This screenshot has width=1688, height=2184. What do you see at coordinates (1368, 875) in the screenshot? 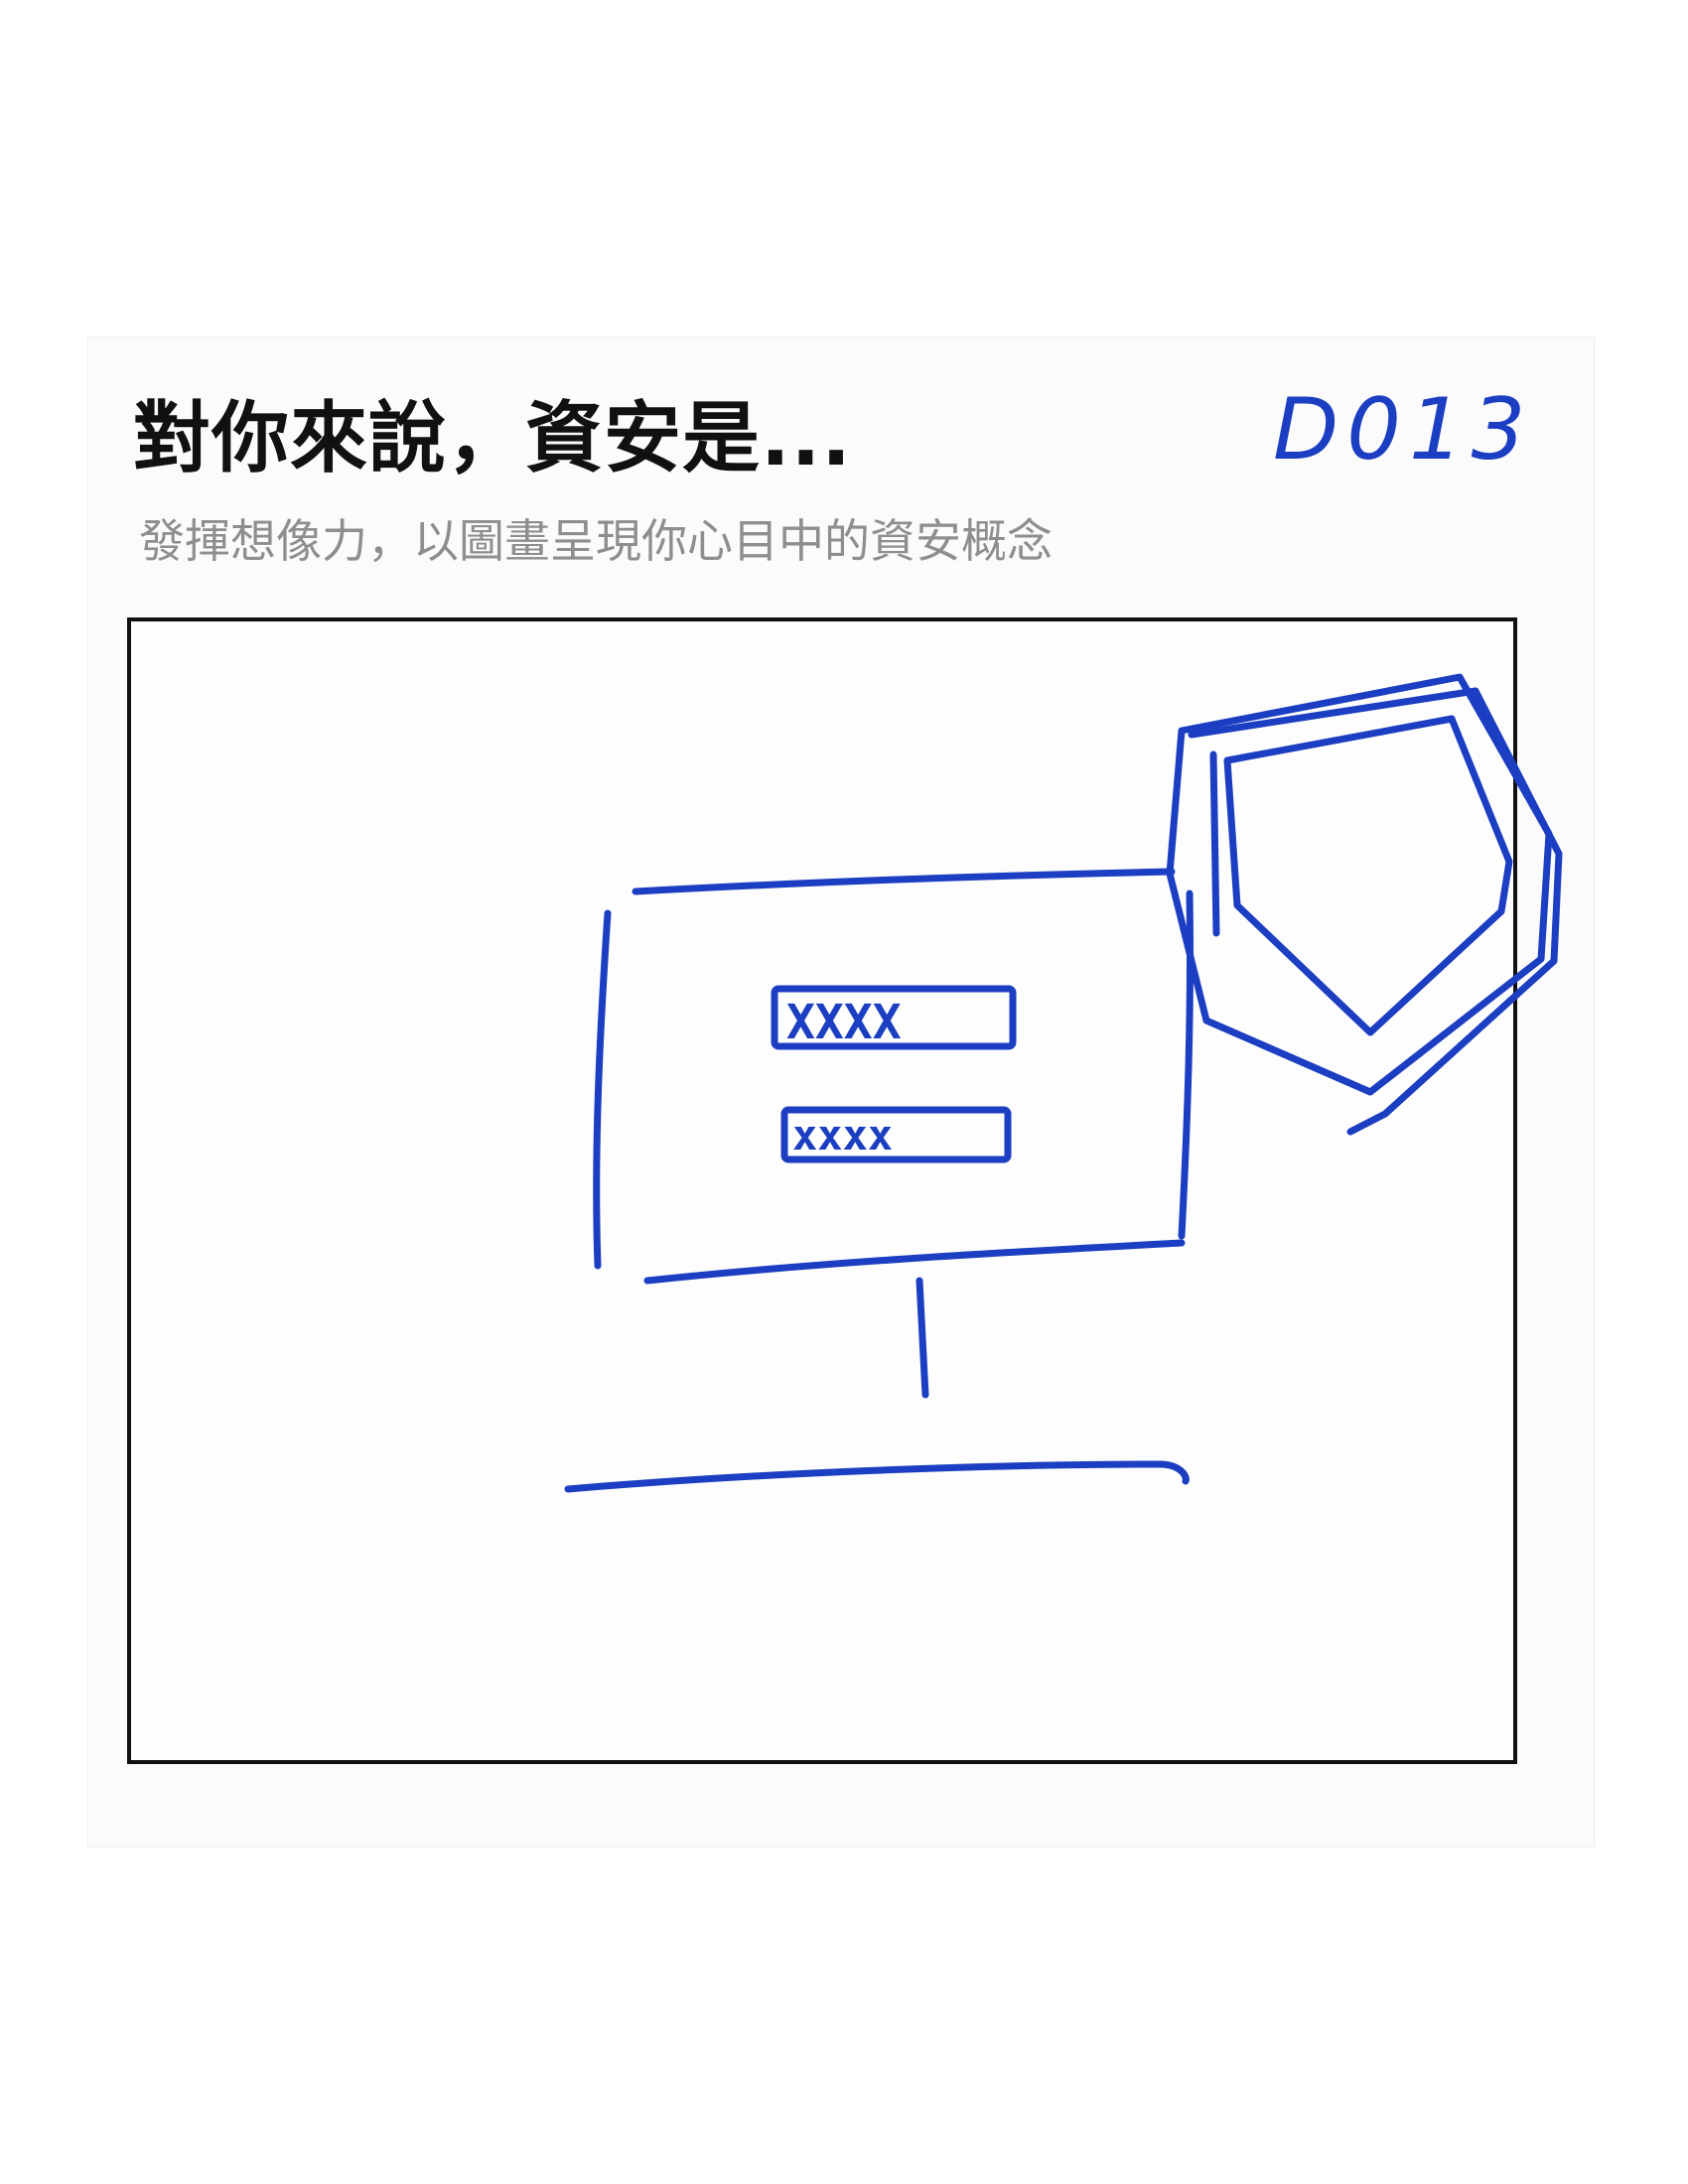
I see `shield-inner-pentagon` at bounding box center [1368, 875].